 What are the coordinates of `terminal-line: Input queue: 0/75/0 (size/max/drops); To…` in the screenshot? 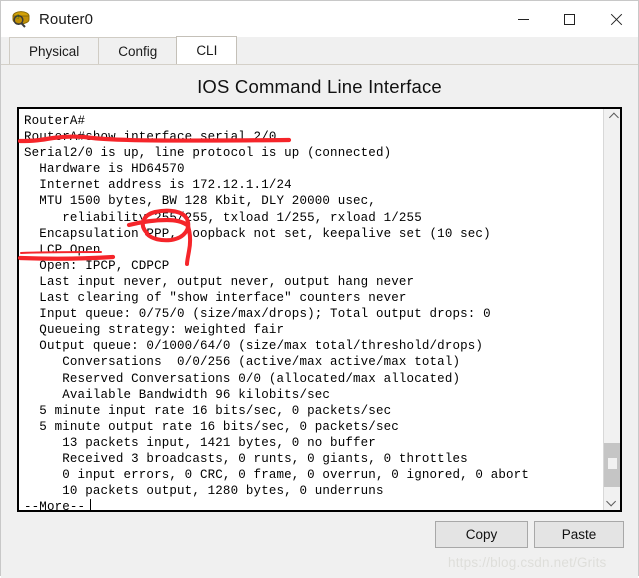 It's located at (257, 314).